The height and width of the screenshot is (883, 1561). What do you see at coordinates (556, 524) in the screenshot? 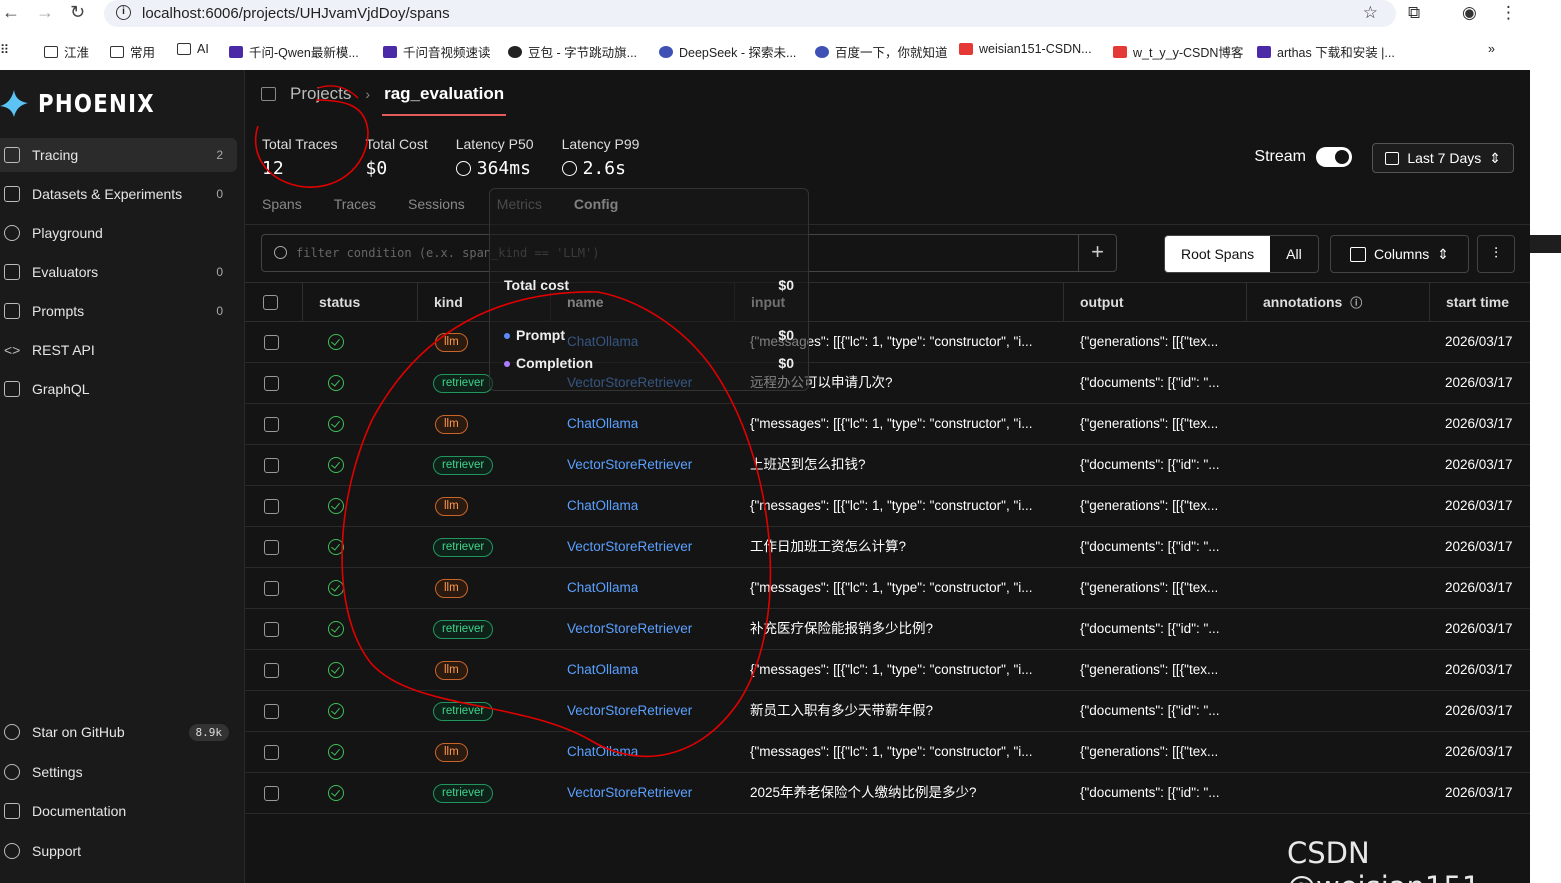
I see `annotation-circle-name-column` at bounding box center [556, 524].